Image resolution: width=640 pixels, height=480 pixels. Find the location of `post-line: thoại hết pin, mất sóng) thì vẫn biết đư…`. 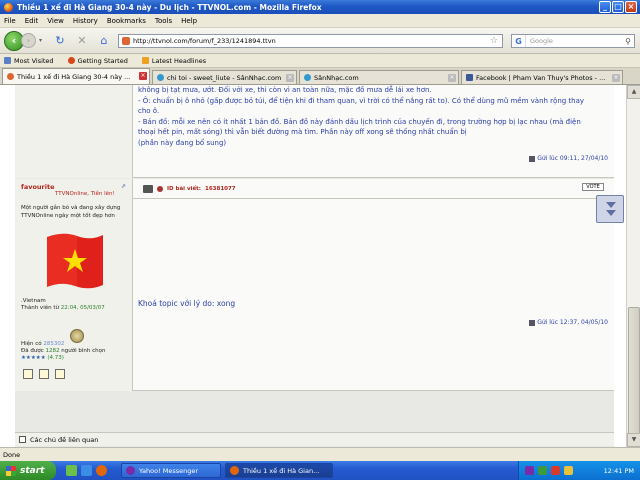

post-line: thoại hết pin, mất sóng) thì vẫn biết đư… is located at coordinates (302, 132).